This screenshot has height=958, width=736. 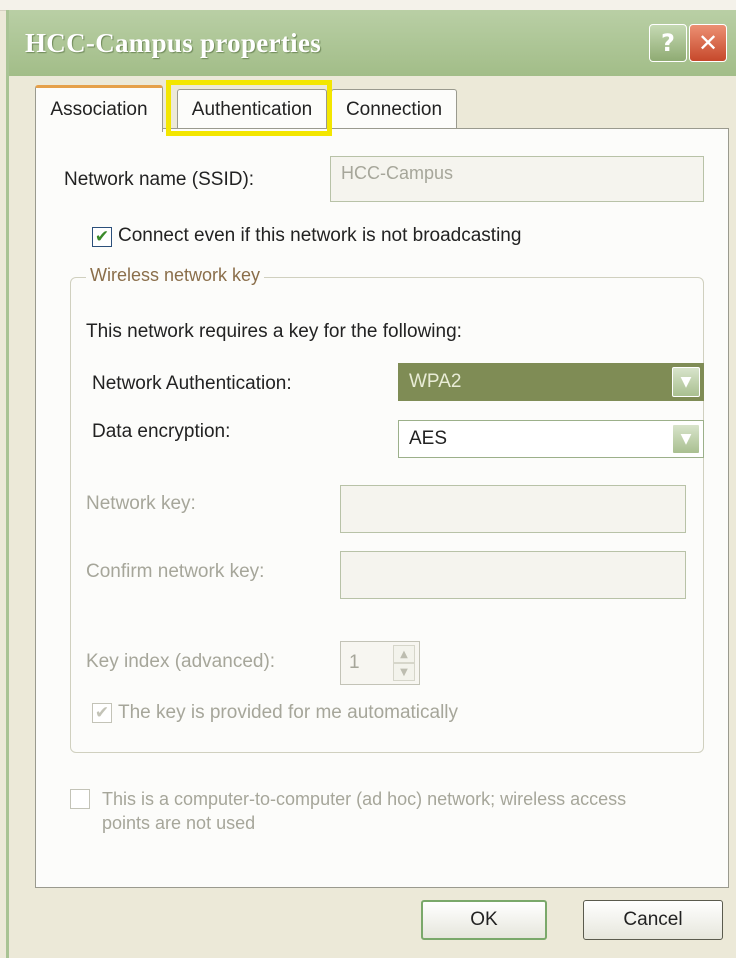 What do you see at coordinates (288, 712) in the screenshot?
I see `auto-key-label: The key is provided for me automatically` at bounding box center [288, 712].